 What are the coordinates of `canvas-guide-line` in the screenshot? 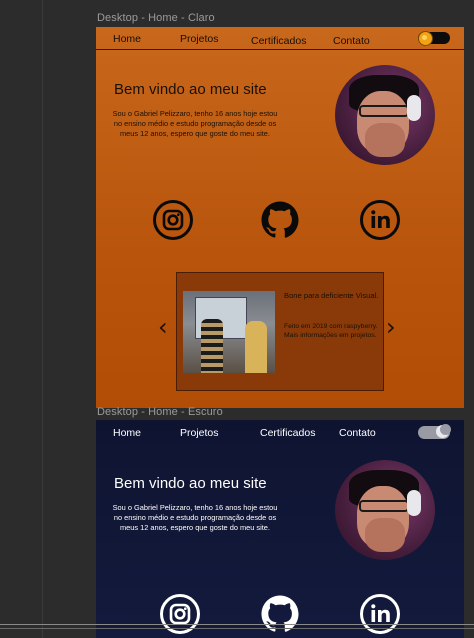 It's located at (42, 319).